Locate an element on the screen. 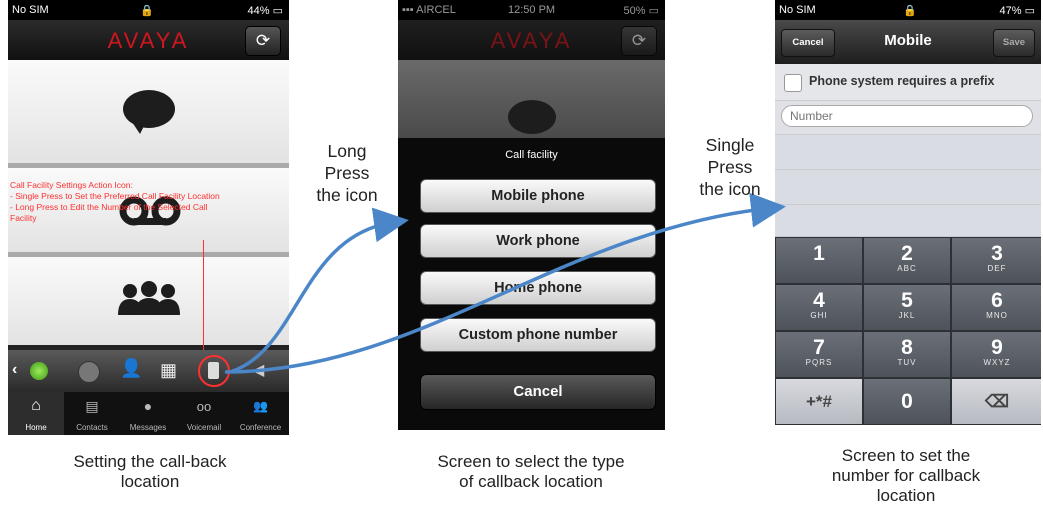  caption-home: Setting the call-back location is located at coordinates (150, 471).